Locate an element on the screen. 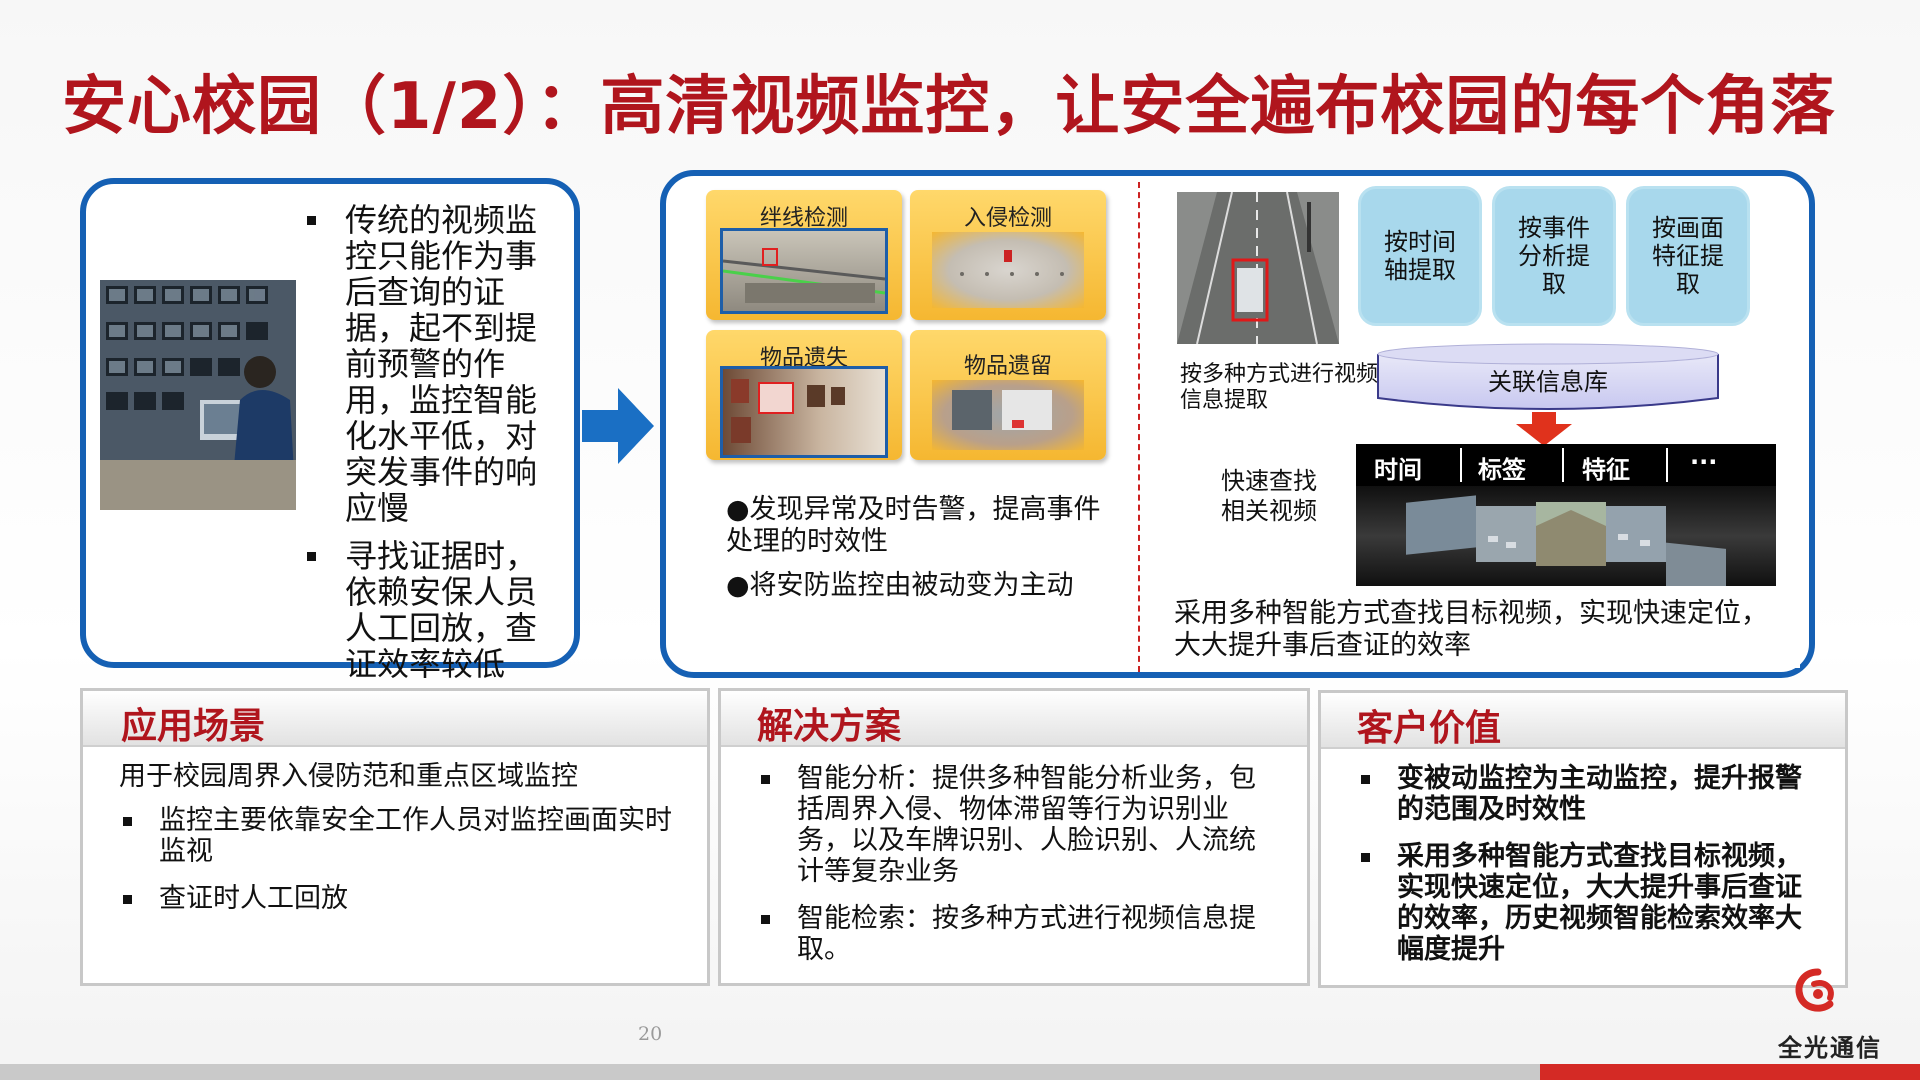  tag-more: ··· is located at coordinates (1704, 462).